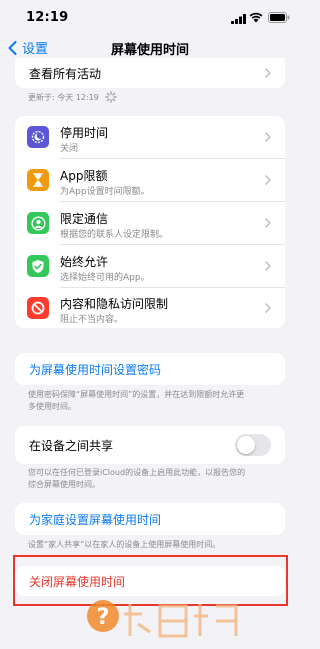 Image resolution: width=320 pixels, height=649 pixels. Describe the element at coordinates (38, 180) in the screenshot. I see `hourglass-icon` at that location.